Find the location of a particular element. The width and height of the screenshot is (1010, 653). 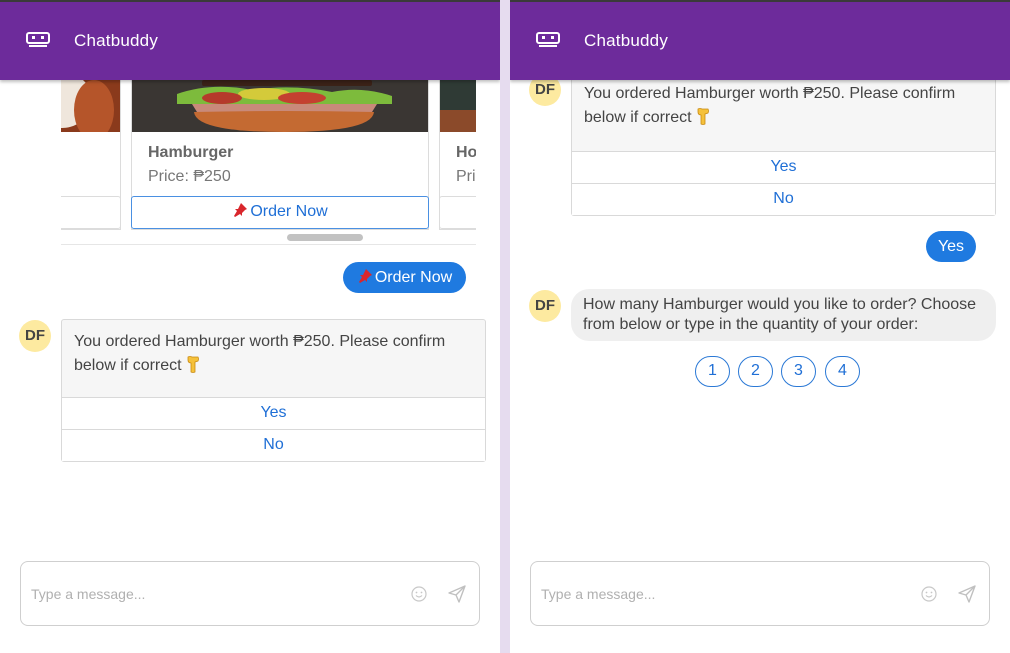

quantity-option-4: 4 is located at coordinates (842, 371).